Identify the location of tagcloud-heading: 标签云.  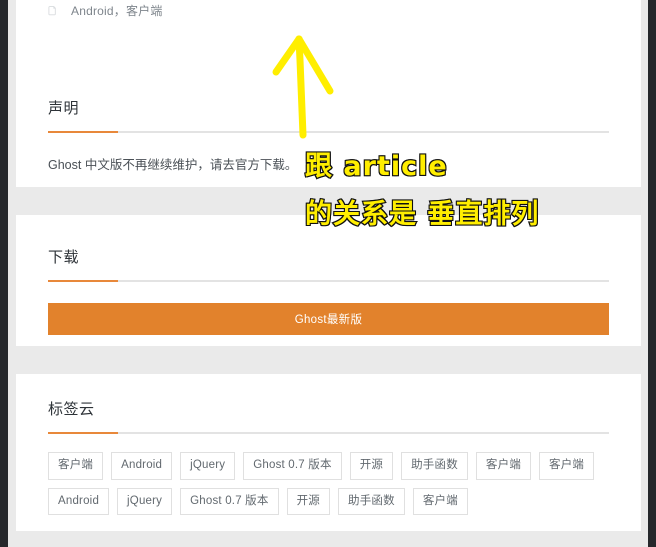
(71, 409).